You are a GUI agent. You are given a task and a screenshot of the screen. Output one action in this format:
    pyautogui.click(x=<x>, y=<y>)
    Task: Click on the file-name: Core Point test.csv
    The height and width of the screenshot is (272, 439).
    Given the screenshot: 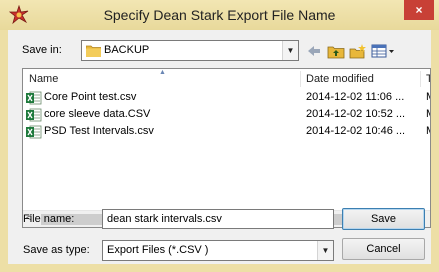 What is the action you would take?
    pyautogui.click(x=90, y=97)
    